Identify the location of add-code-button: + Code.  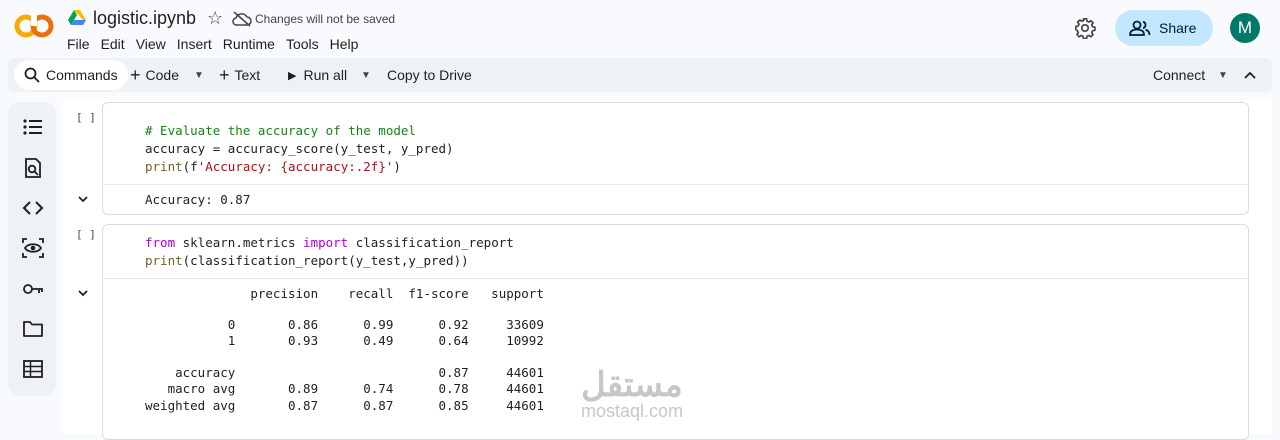
(154, 75).